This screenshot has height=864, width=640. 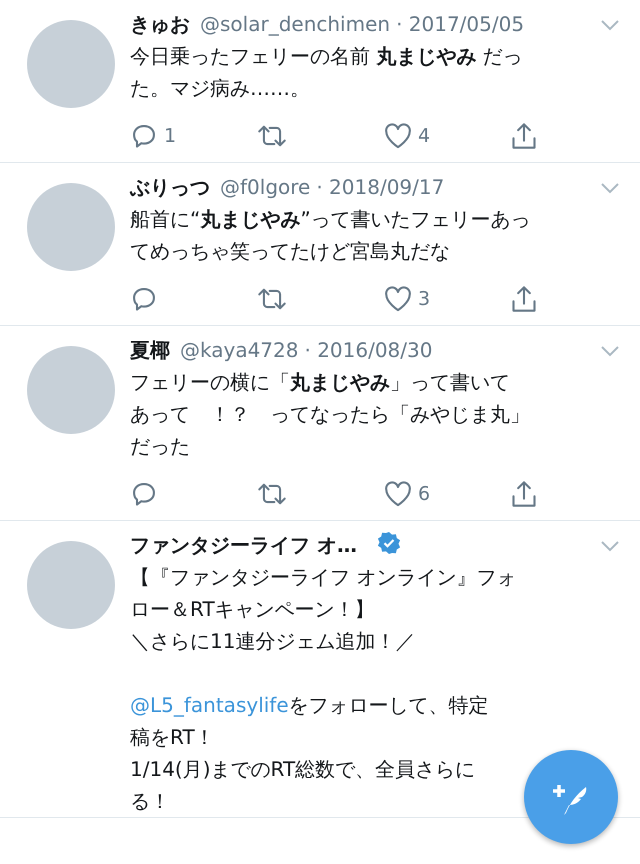 What do you see at coordinates (424, 299) in the screenshot?
I see `like-count: 3` at bounding box center [424, 299].